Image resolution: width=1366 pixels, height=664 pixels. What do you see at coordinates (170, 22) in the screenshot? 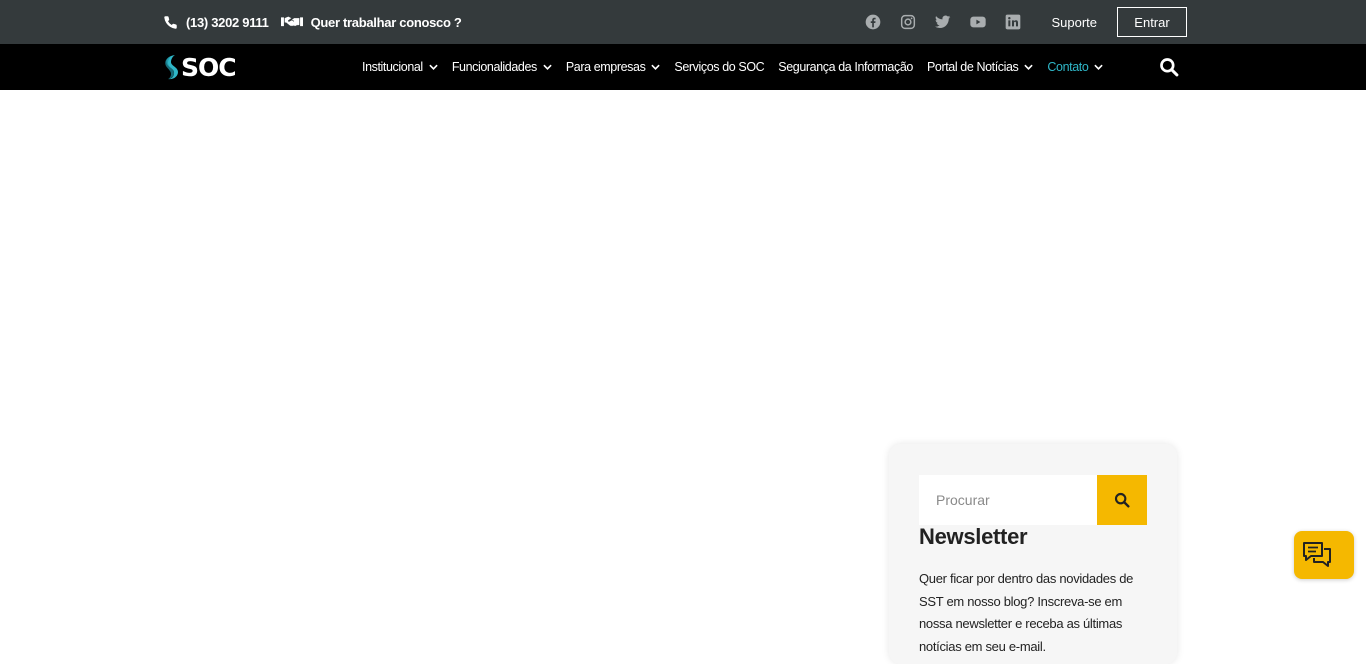
I see `phone-icon` at bounding box center [170, 22].